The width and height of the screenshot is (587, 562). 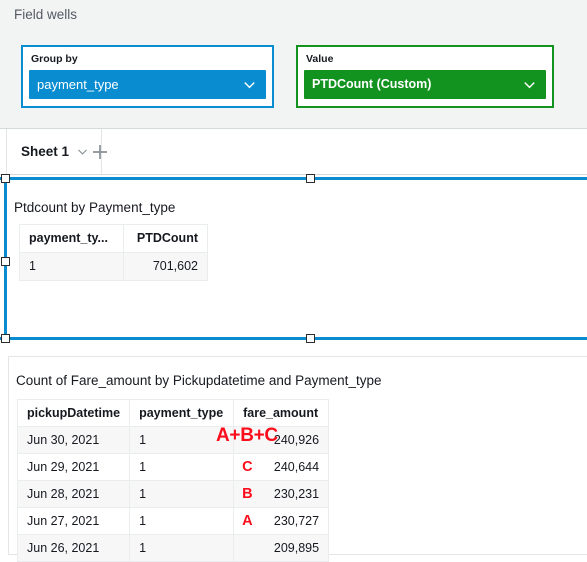 What do you see at coordinates (165, 238) in the screenshot?
I see `column-header-ptdcount: PTDCount` at bounding box center [165, 238].